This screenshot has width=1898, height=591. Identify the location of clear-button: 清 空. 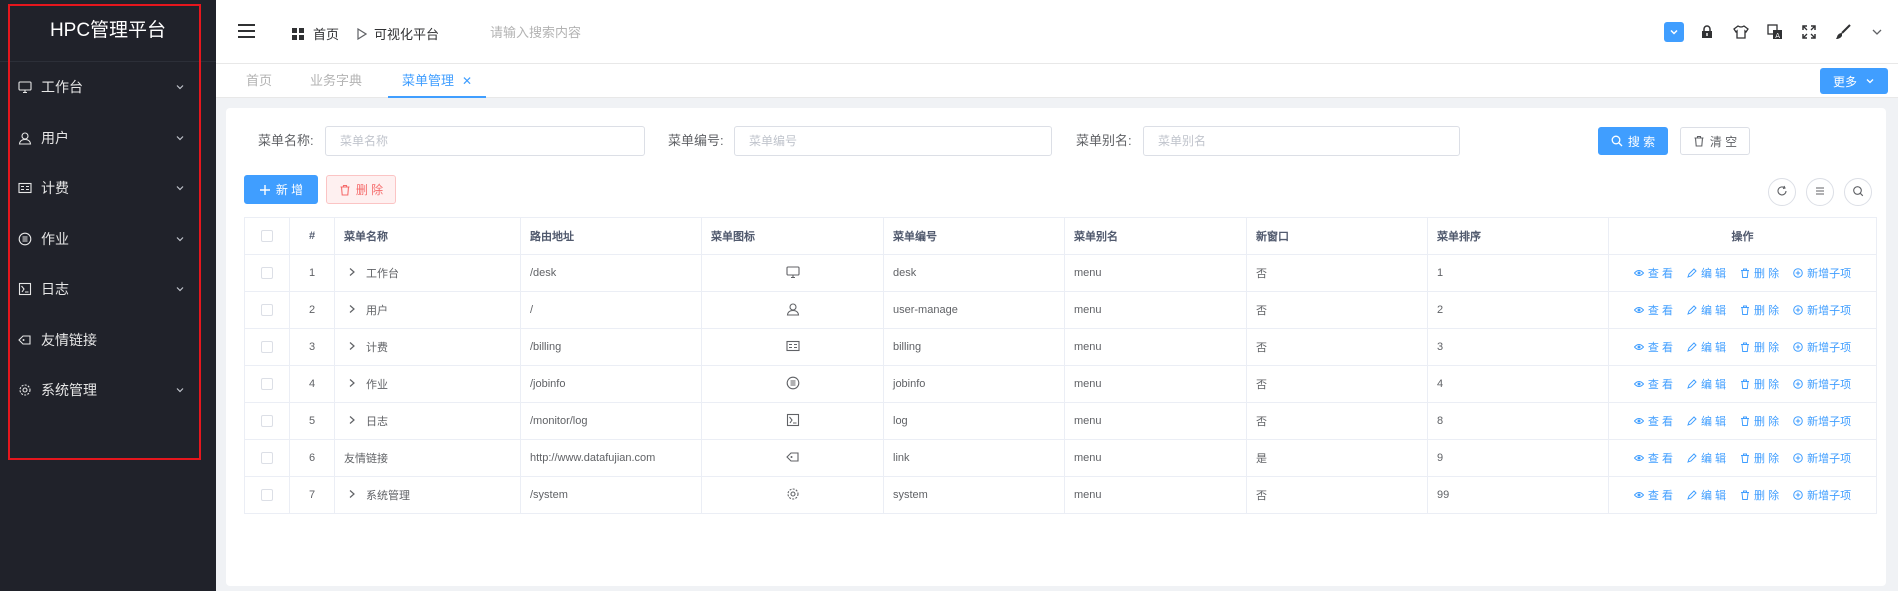
(1715, 141).